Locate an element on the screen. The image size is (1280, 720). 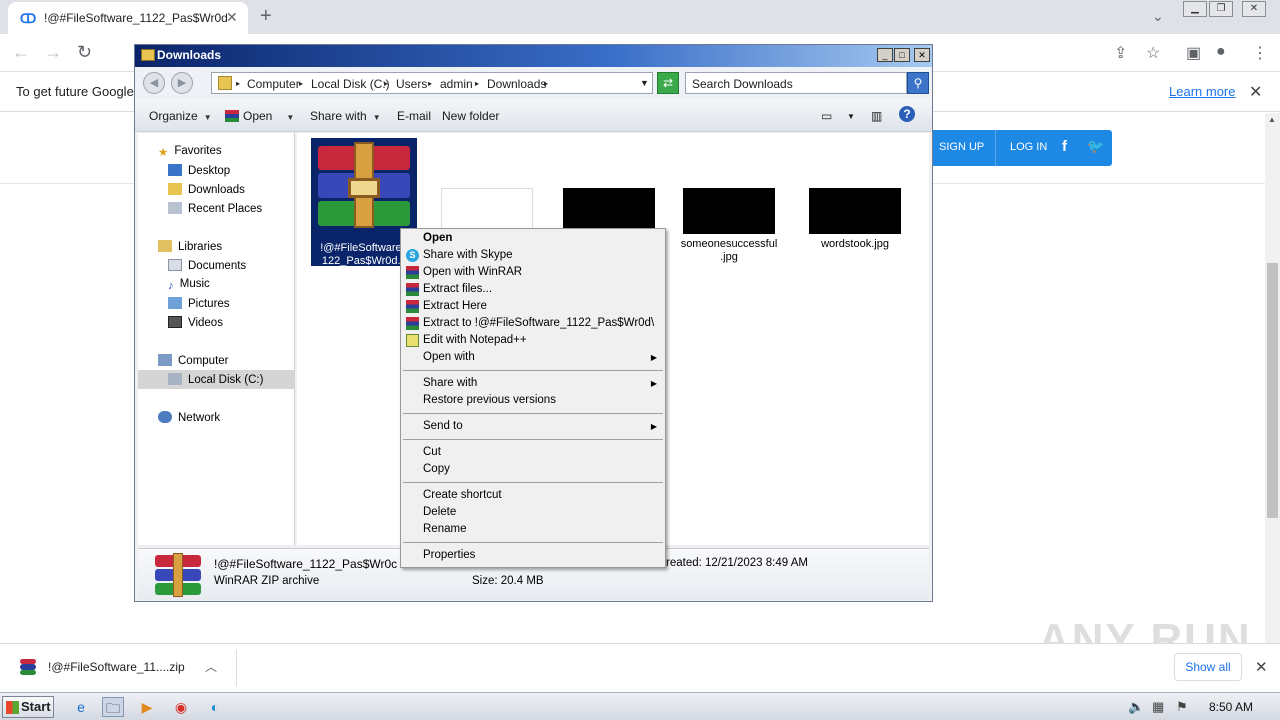
scrollbar-thumb is located at coordinates (1272, 390).